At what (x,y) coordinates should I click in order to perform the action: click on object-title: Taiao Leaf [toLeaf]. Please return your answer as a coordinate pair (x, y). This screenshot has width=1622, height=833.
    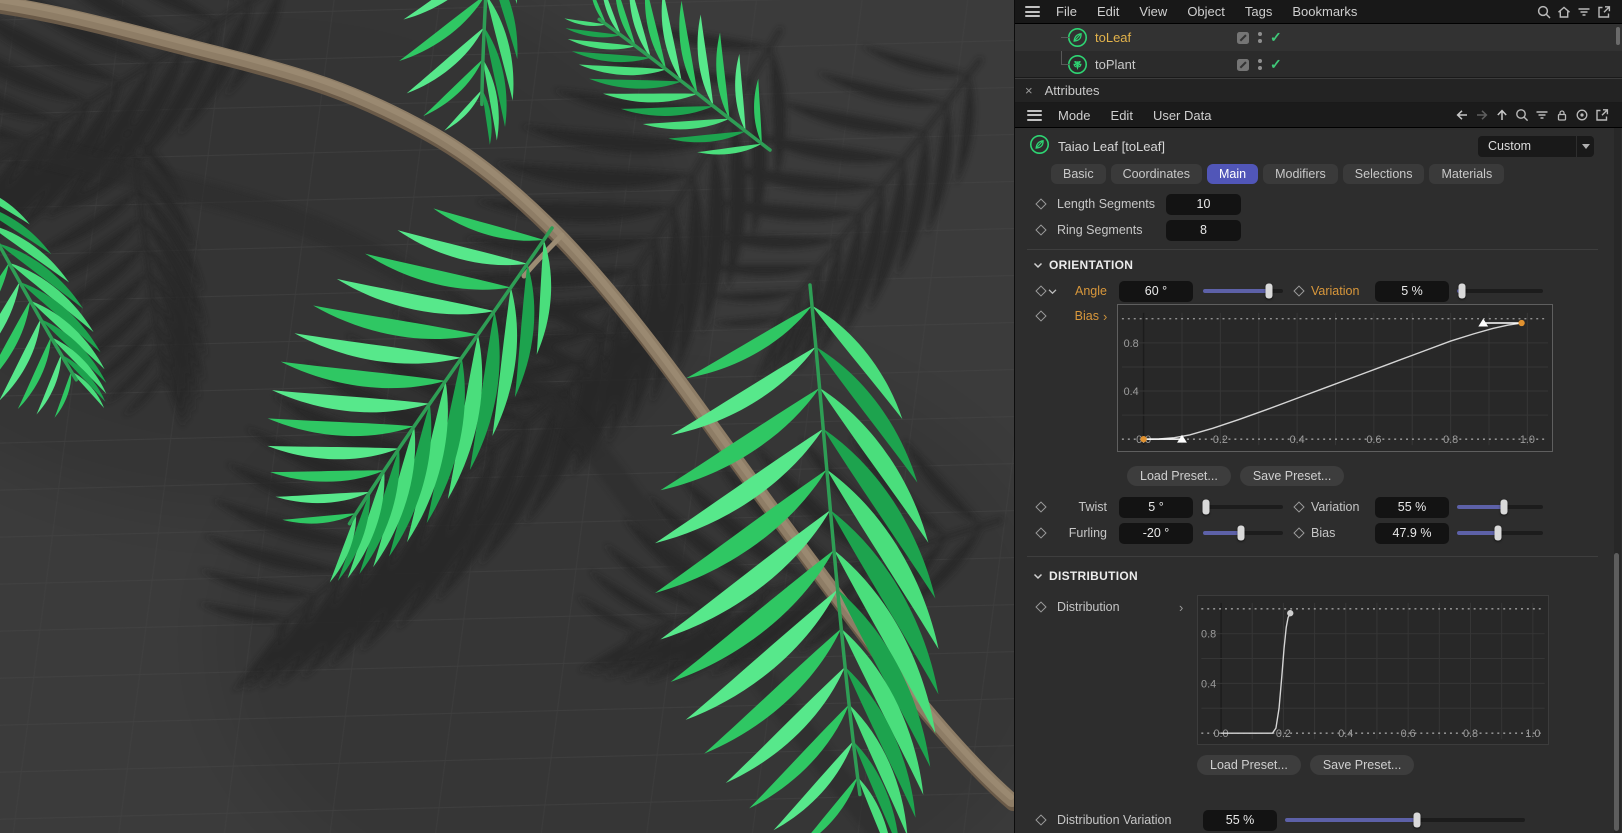
    Looking at the image, I should click on (1111, 146).